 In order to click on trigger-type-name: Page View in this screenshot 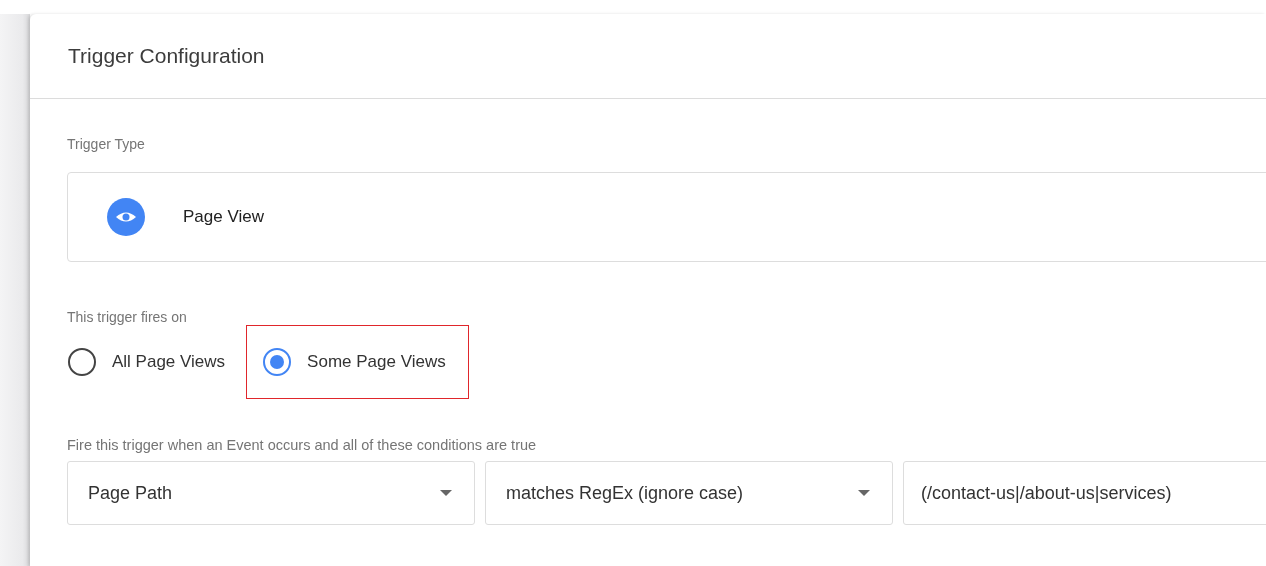, I will do `click(223, 217)`.